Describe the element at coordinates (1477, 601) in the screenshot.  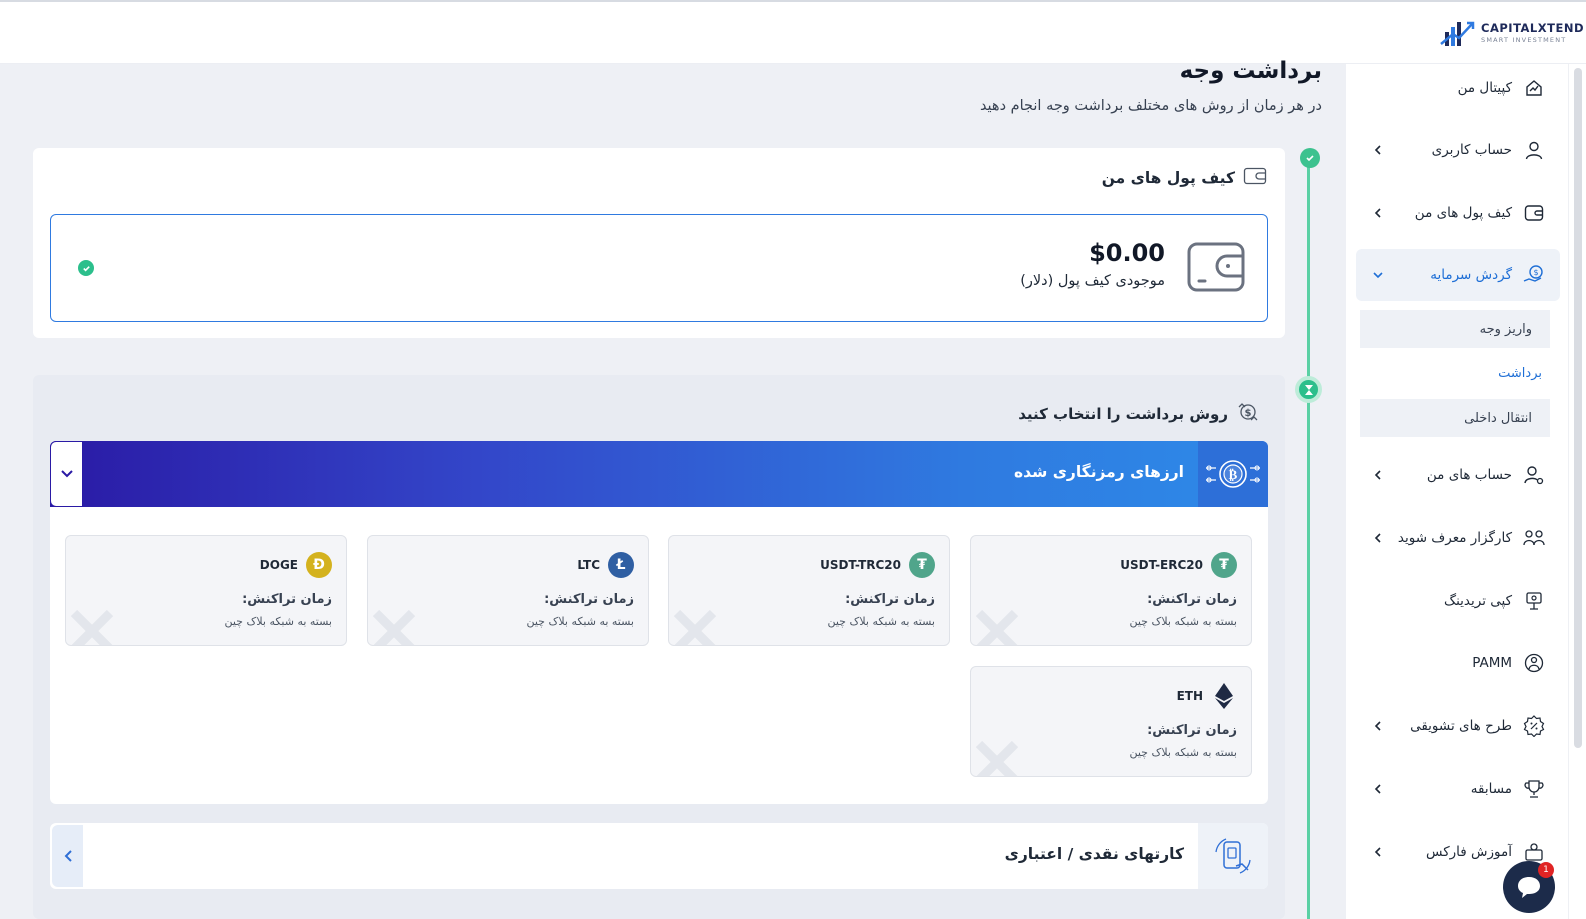
I see `sidebar-item-label: کپی تریدینگ` at that location.